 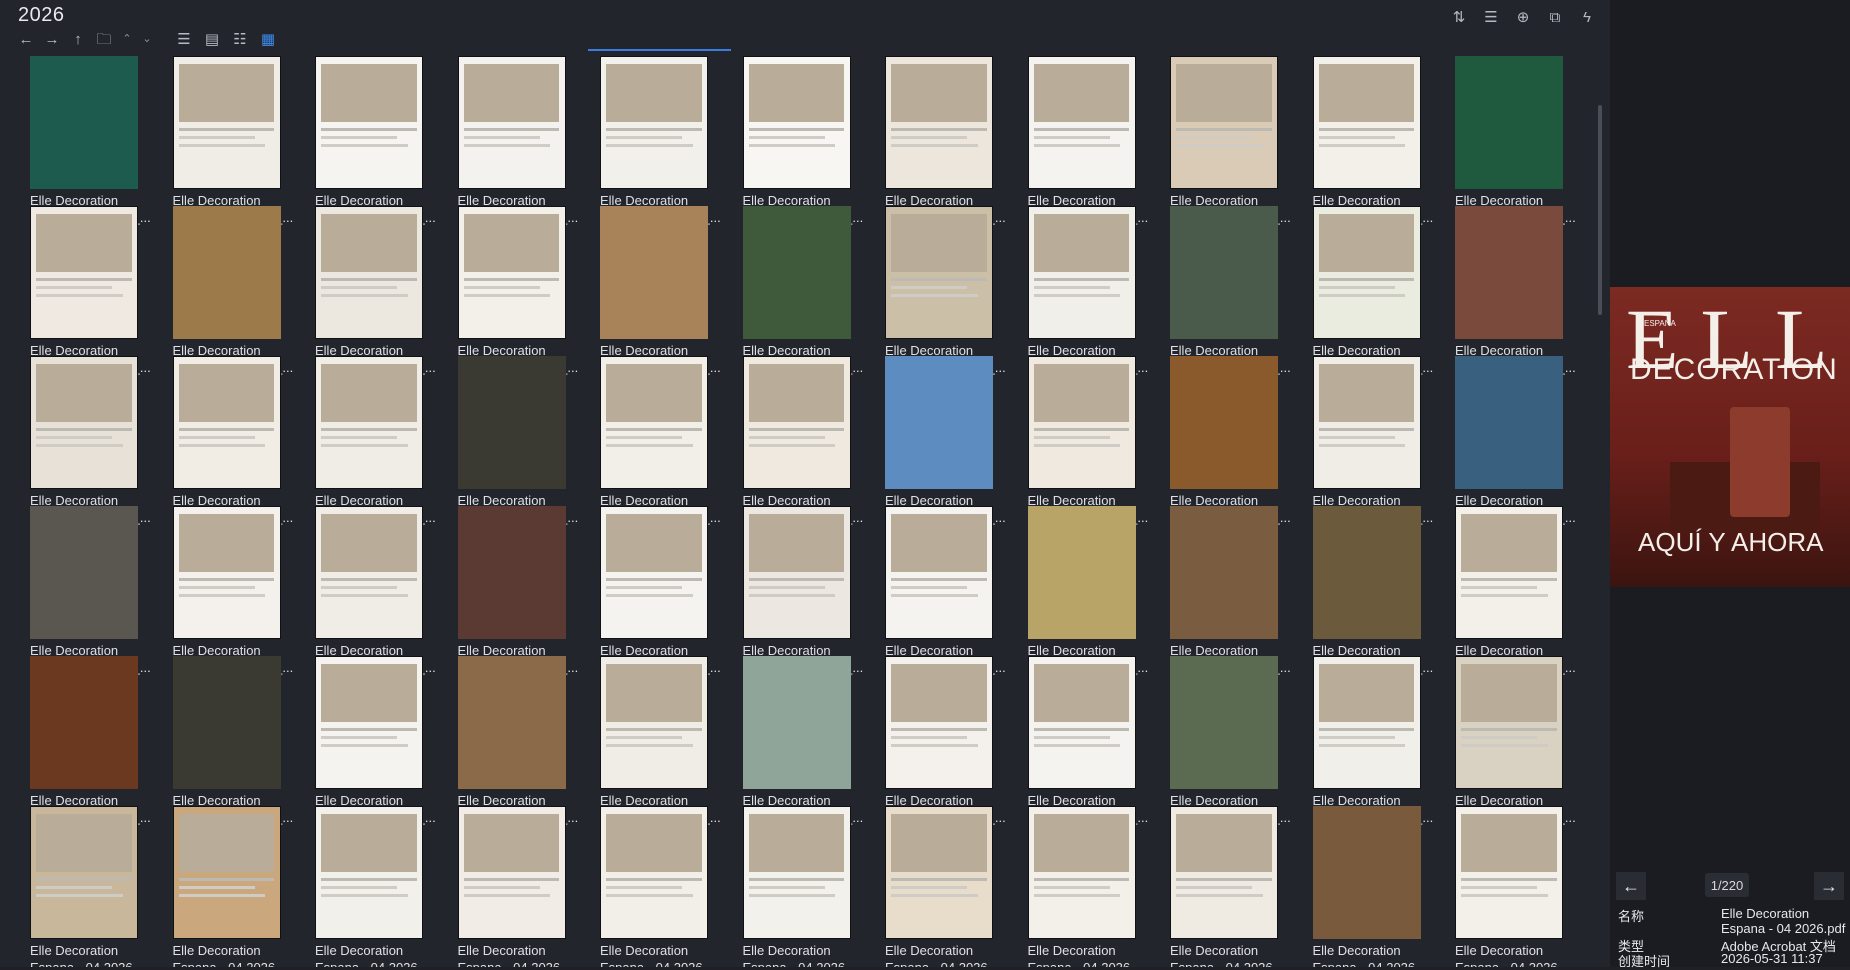 What do you see at coordinates (1587, 17) in the screenshot?
I see `lightning-icon: ϟ` at bounding box center [1587, 17].